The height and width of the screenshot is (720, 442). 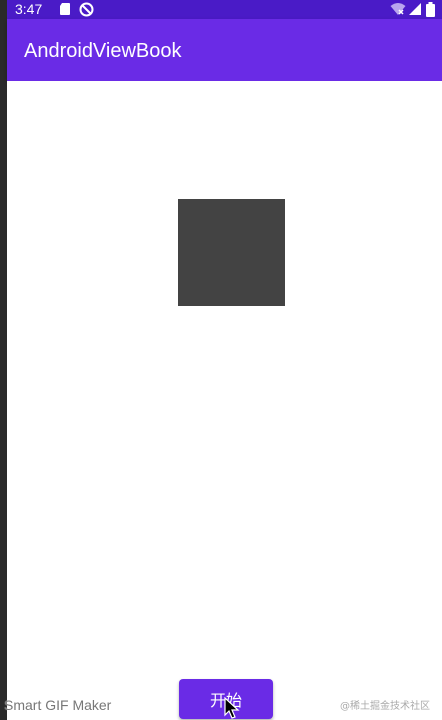 What do you see at coordinates (224, 9) in the screenshot?
I see `status-bar: 3:47` at bounding box center [224, 9].